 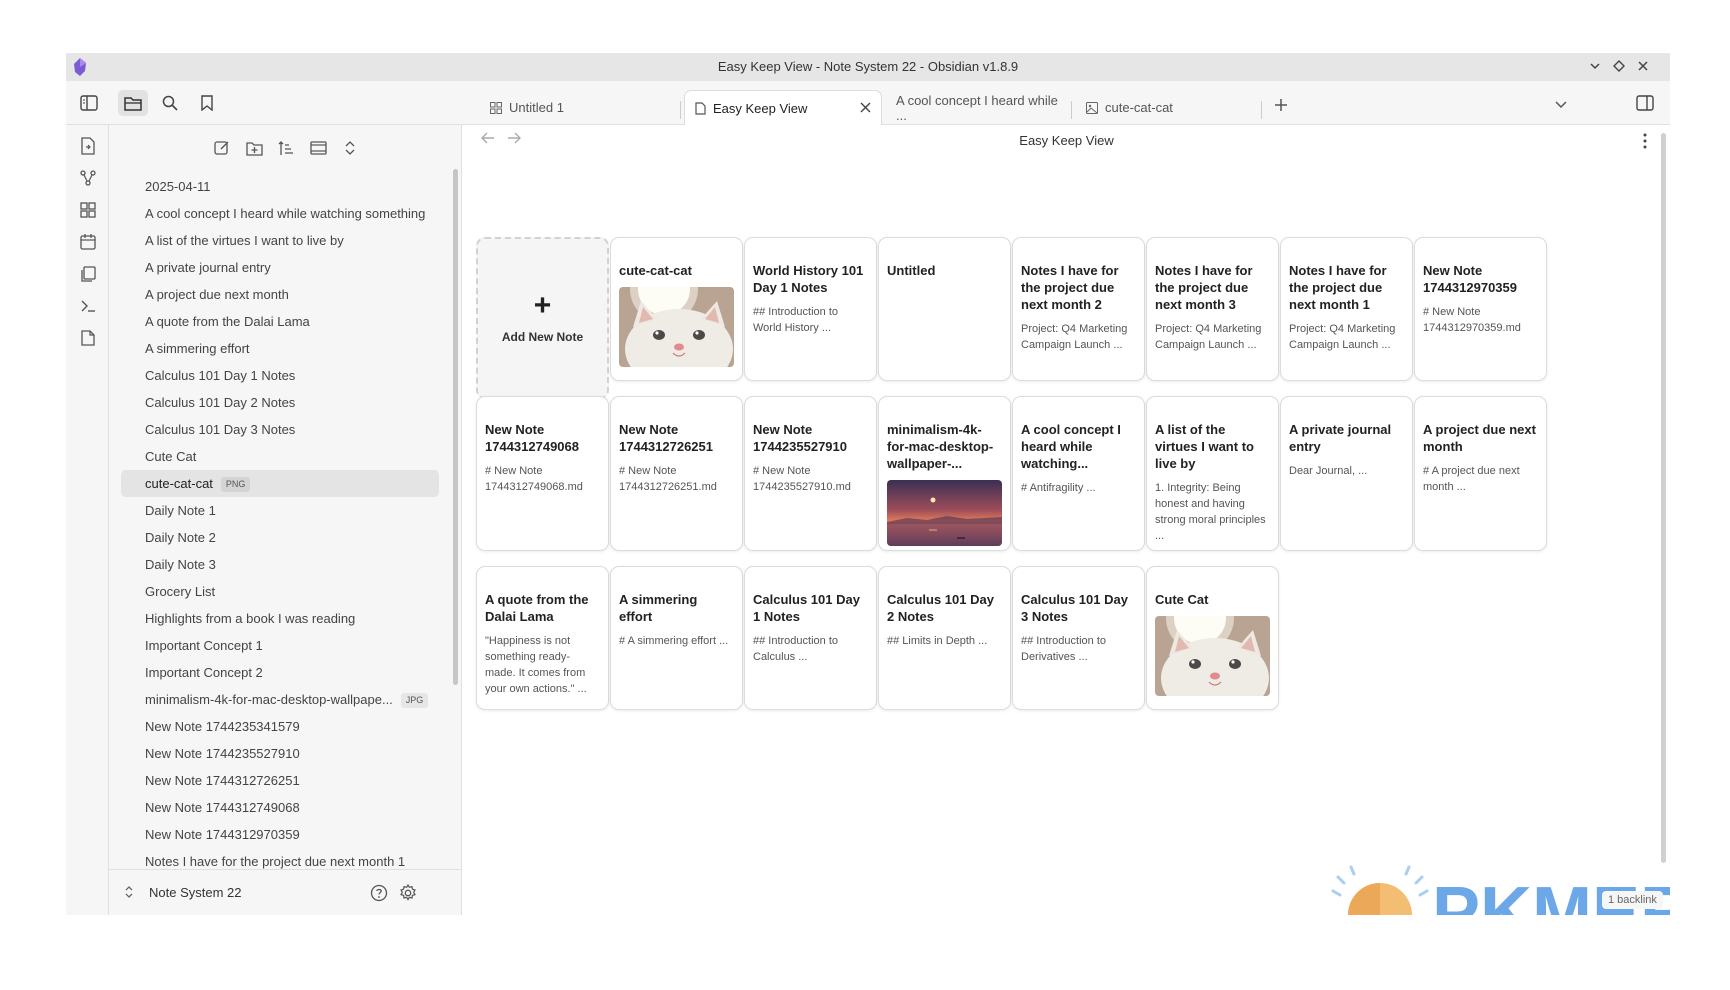 I want to click on file-item: A private journal entry, so click(x=280, y=267).